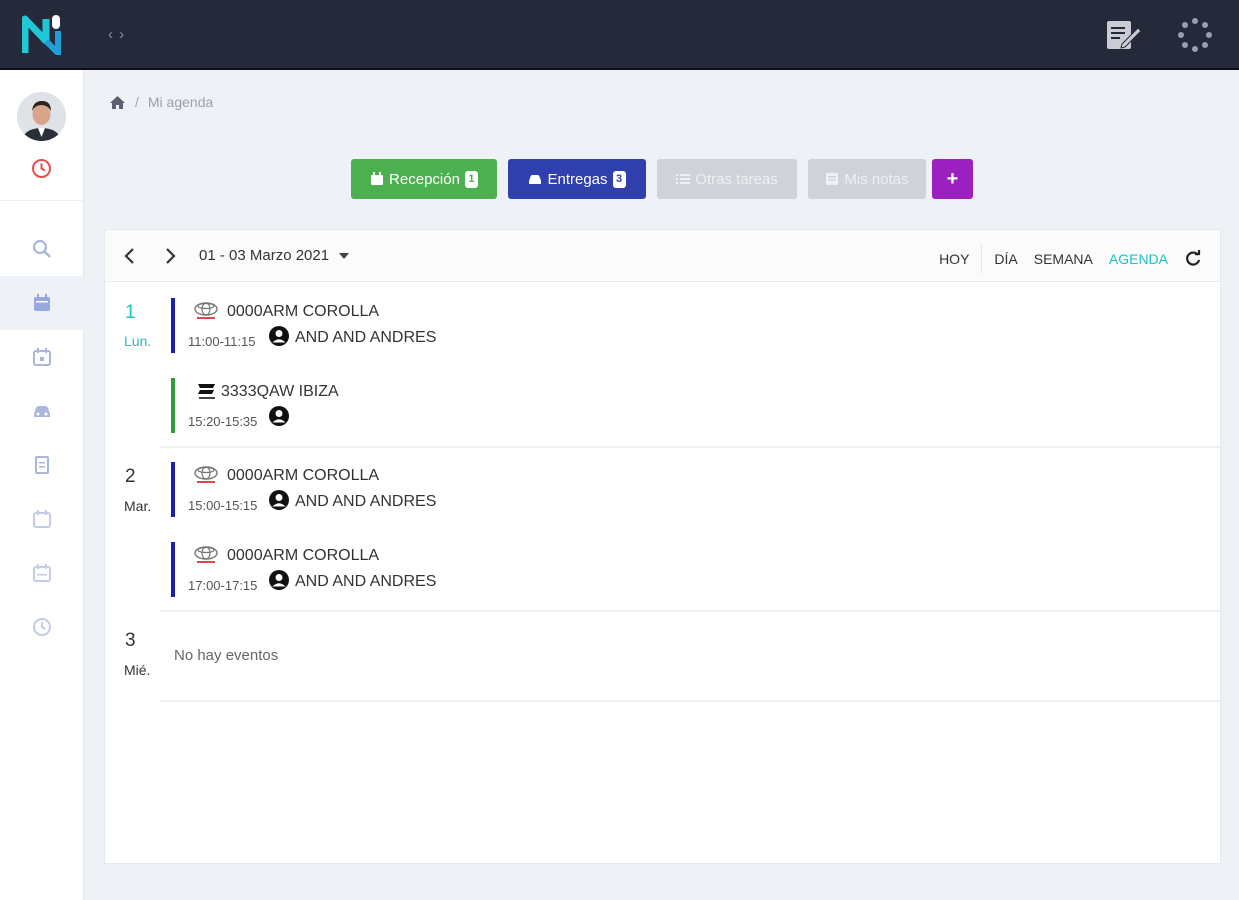 This screenshot has width=1239, height=900. I want to click on sidebar-item-calendar, so click(42, 573).